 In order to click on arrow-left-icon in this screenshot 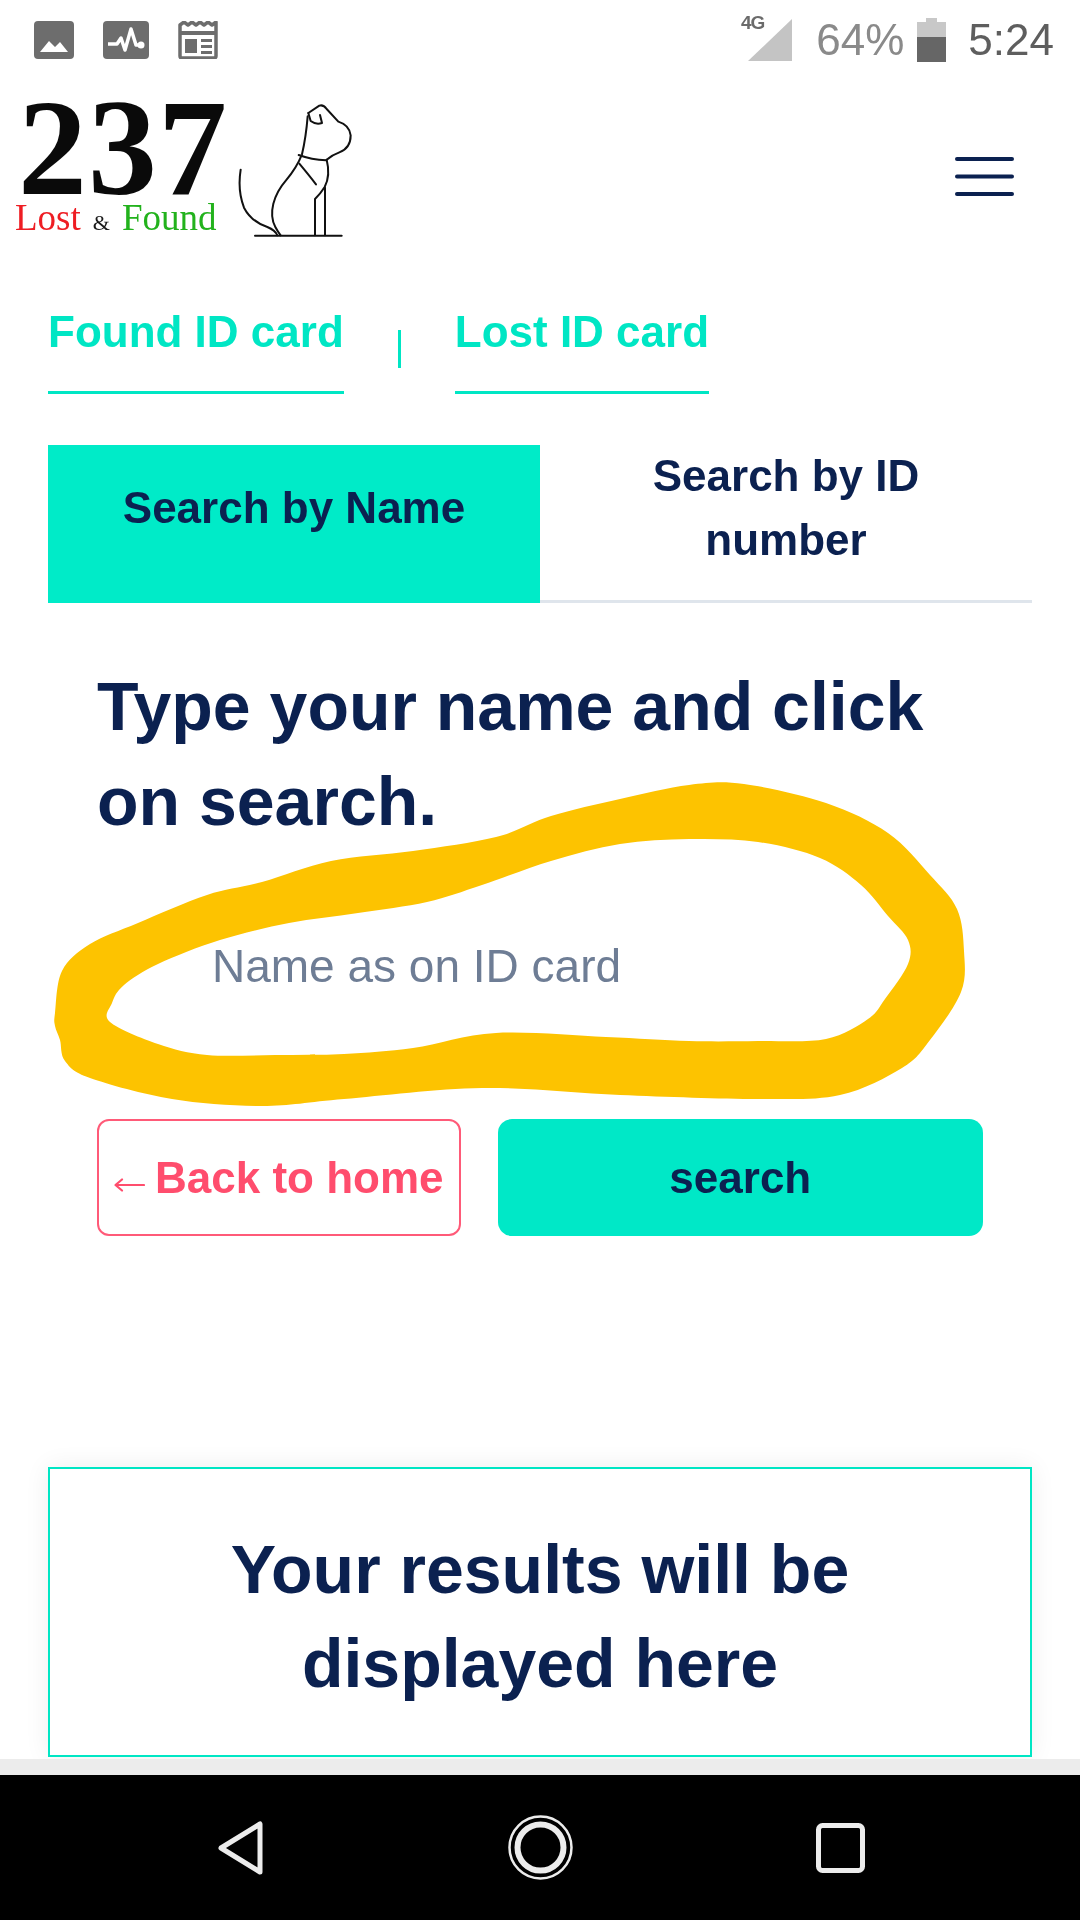, I will do `click(130, 1184)`.